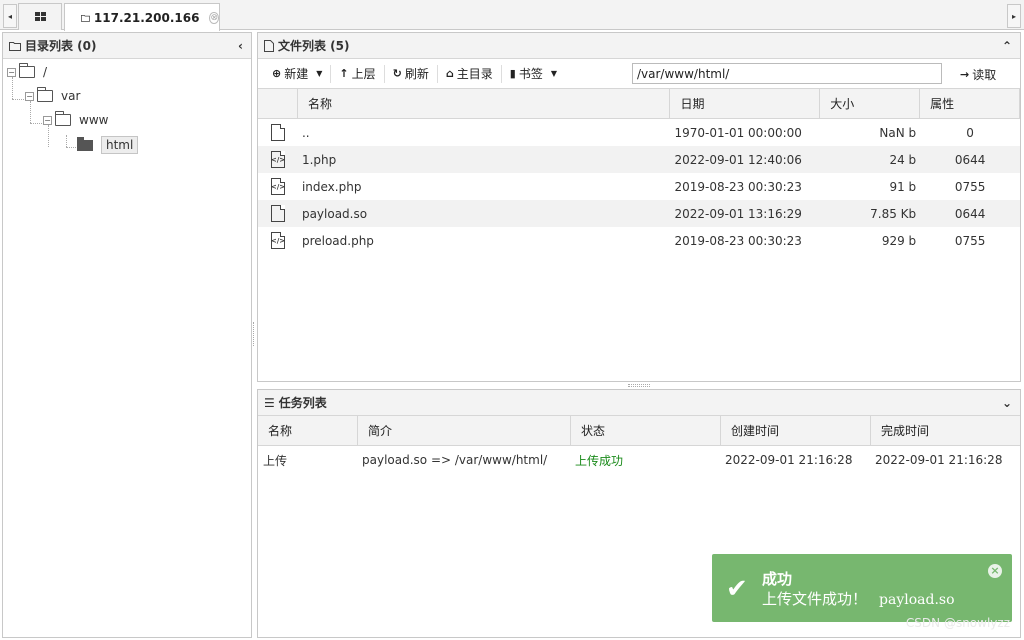  What do you see at coordinates (512, 15) in the screenshot?
I see `tab-bar: ◂ 117.21.200.166 ⊗ ▸` at bounding box center [512, 15].